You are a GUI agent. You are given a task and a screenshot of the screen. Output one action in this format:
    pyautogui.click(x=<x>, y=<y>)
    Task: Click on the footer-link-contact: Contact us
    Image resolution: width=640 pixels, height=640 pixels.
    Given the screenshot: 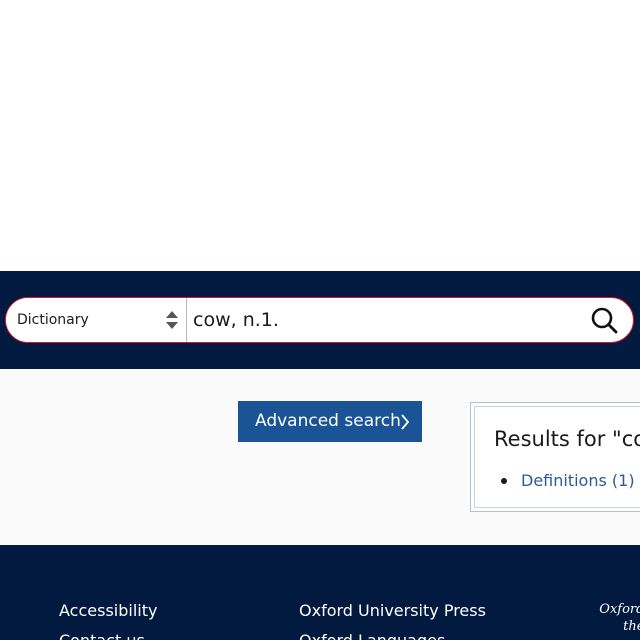 What is the action you would take?
    pyautogui.click(x=102, y=635)
    